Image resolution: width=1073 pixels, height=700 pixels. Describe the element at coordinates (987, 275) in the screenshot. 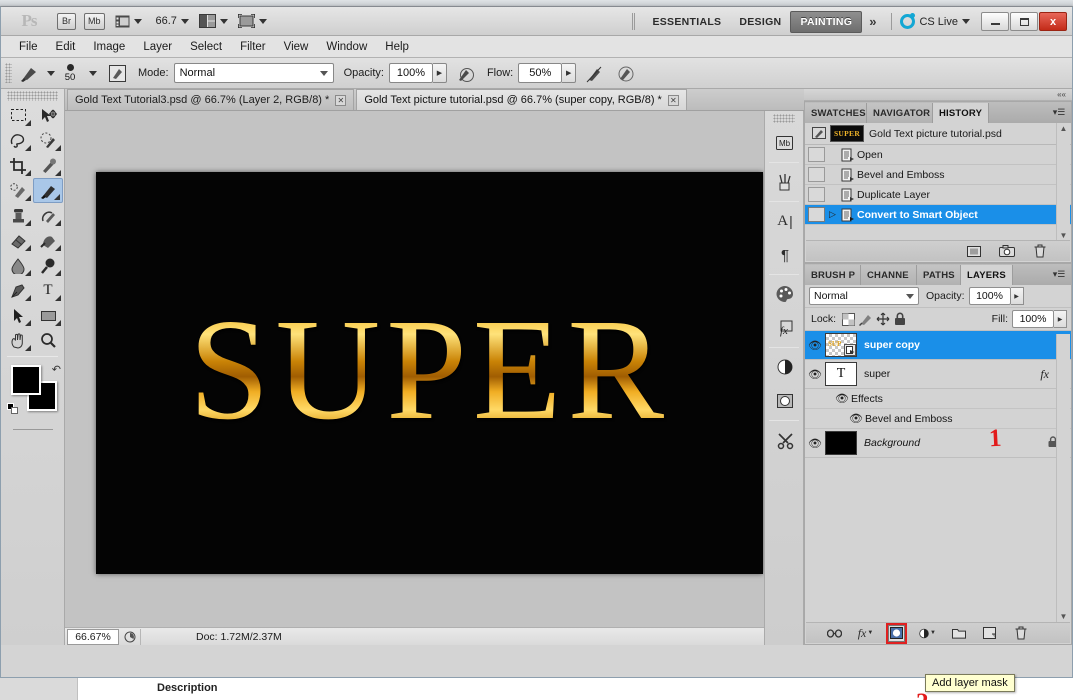

I see `tab-layers: LAYERS` at that location.